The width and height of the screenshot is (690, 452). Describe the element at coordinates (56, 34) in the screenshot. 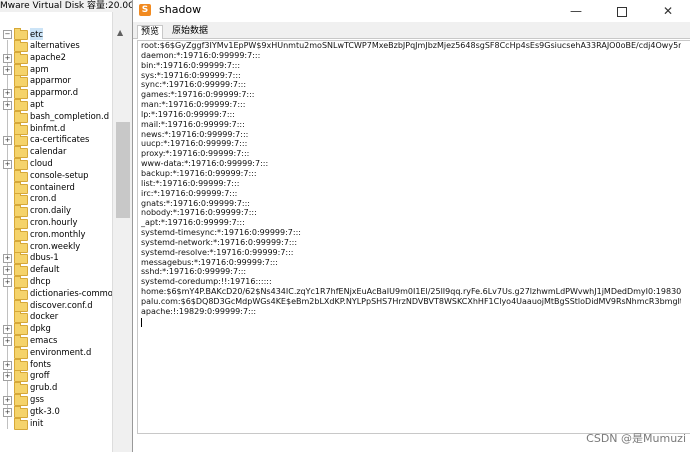

I see `tree-root-etc: − etc` at that location.